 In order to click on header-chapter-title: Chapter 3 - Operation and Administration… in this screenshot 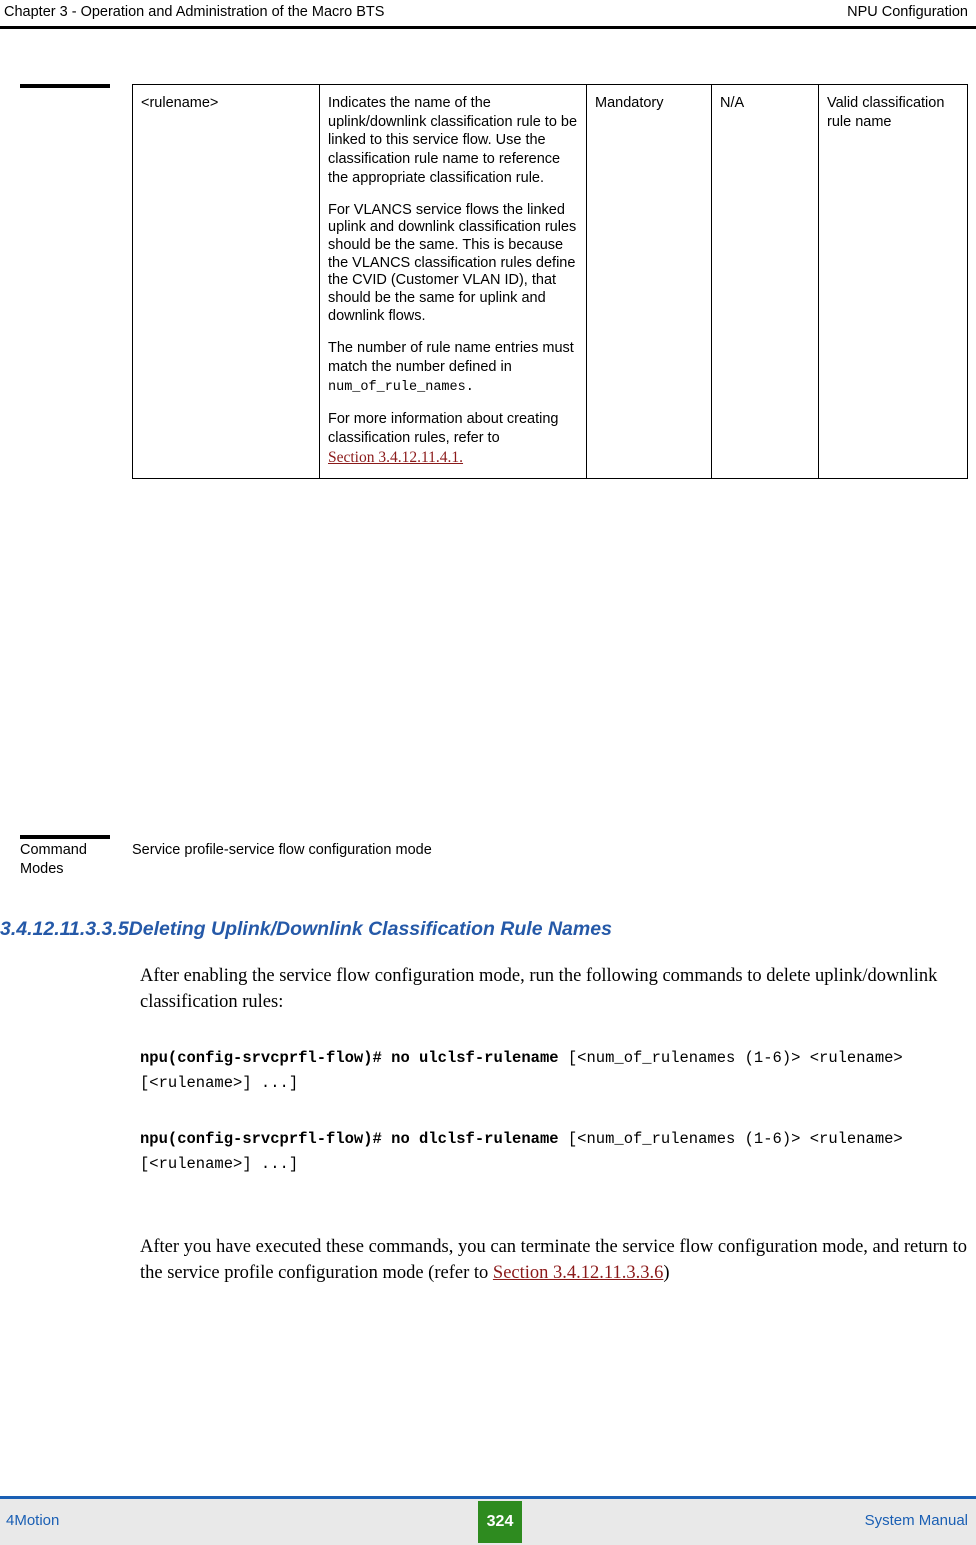, I will do `click(194, 12)`.